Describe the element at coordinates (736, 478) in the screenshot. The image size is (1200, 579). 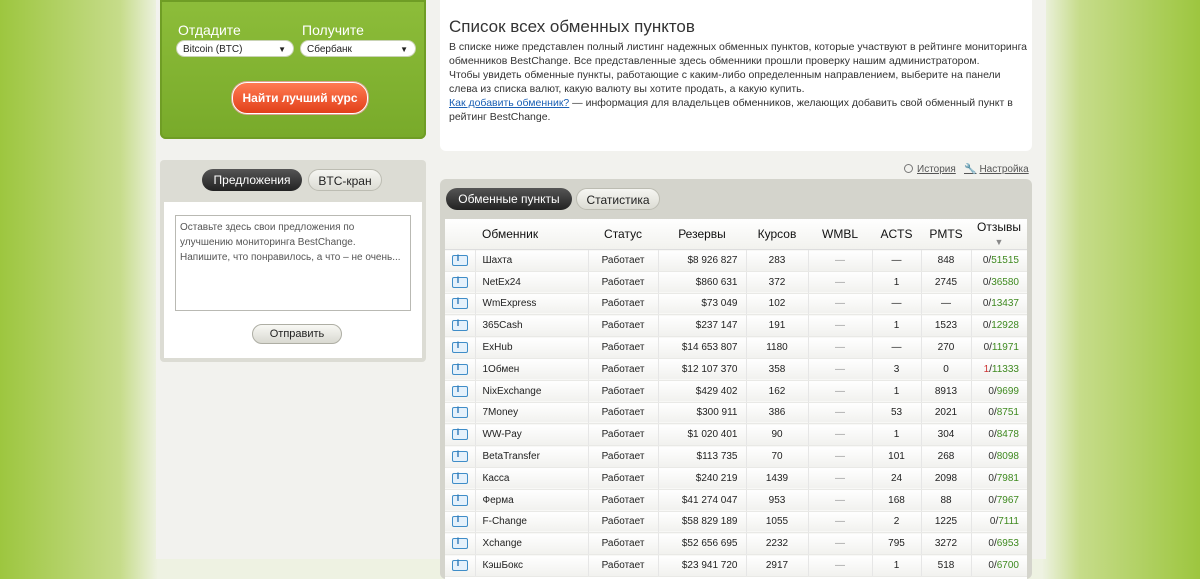
I see `table-row: КассаРаботает$240 2191439—2420980/7981` at that location.